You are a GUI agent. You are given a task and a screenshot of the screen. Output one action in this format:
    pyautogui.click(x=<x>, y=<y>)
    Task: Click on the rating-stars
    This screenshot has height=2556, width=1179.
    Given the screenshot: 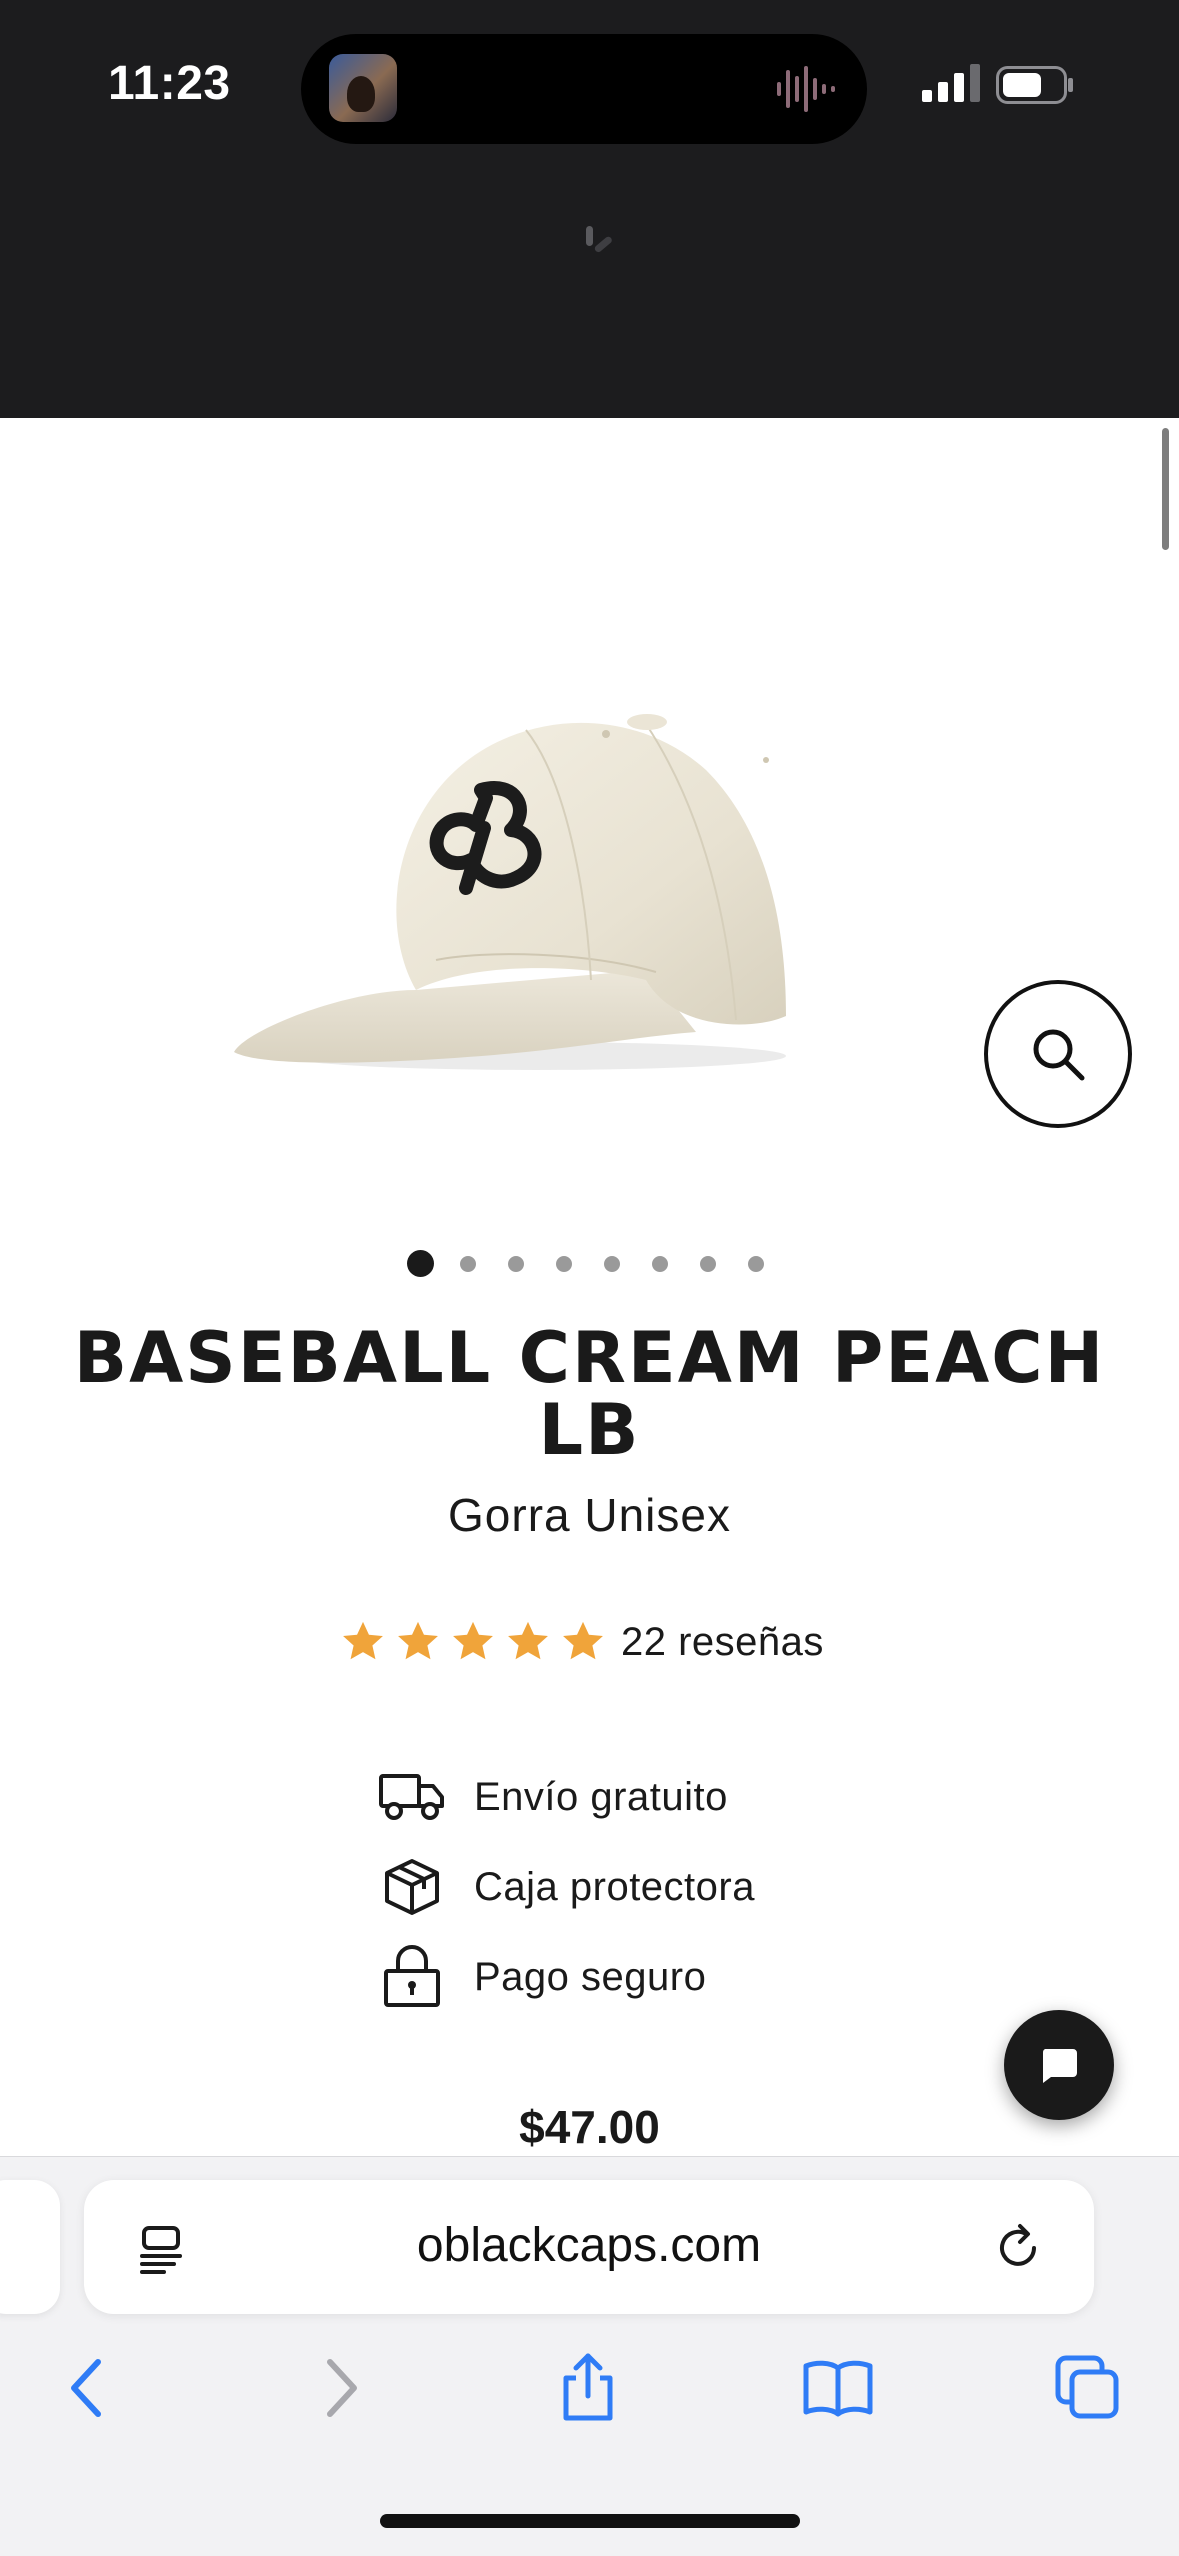 What is the action you would take?
    pyautogui.click(x=477, y=1642)
    